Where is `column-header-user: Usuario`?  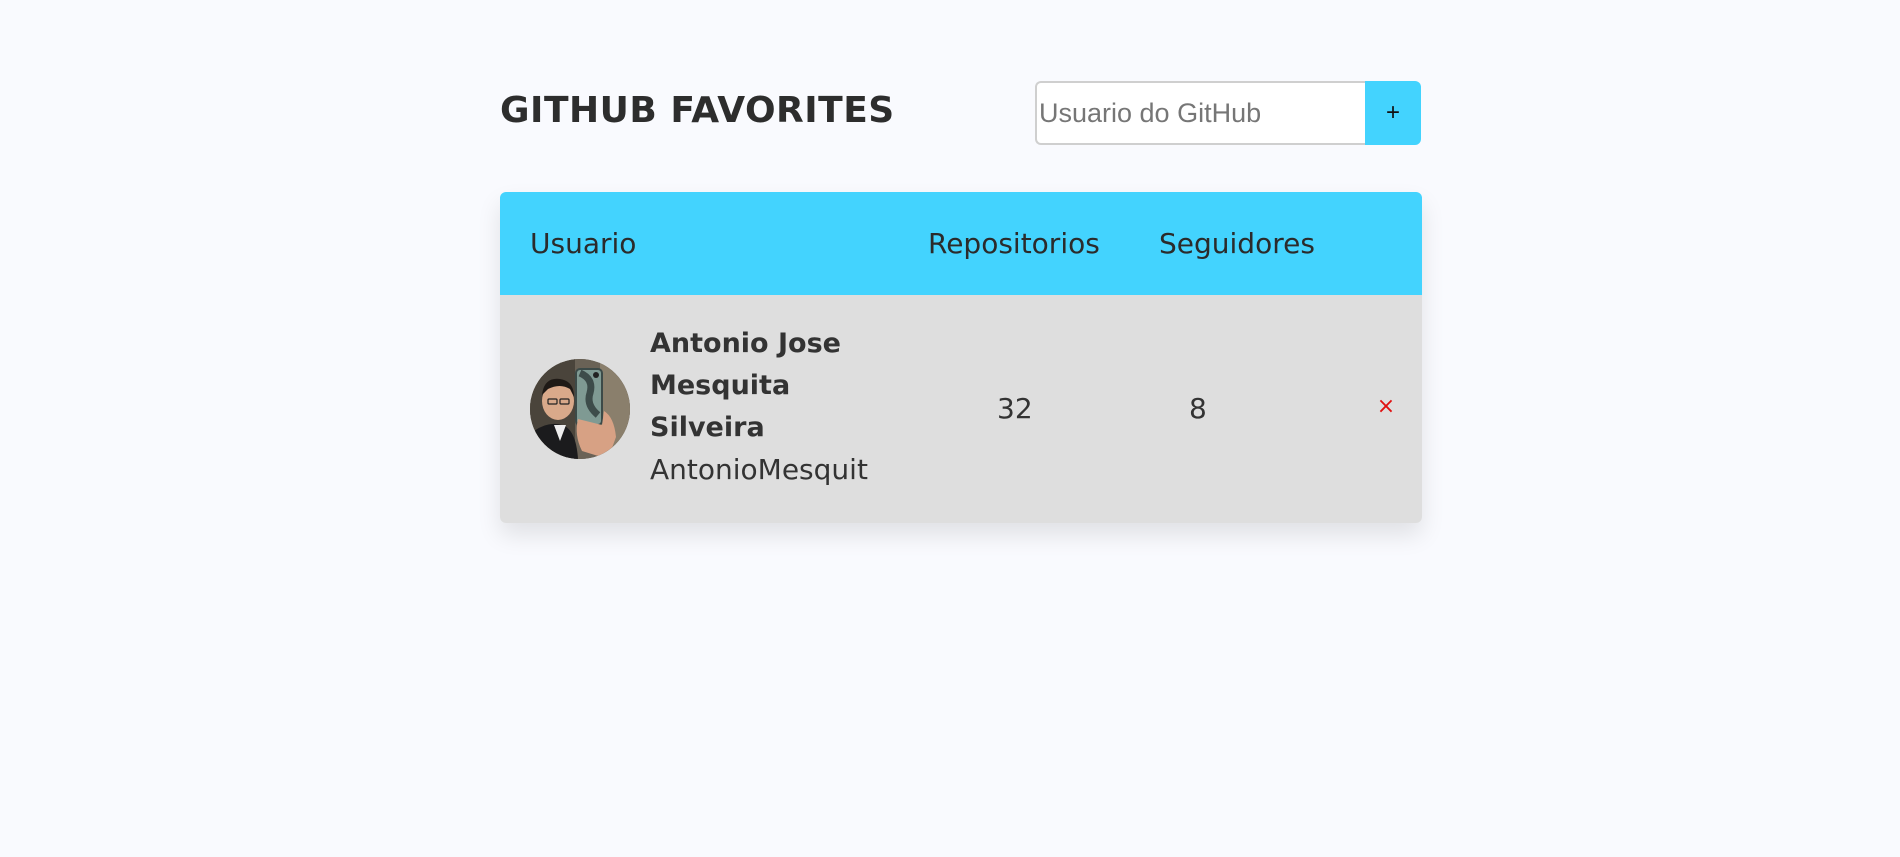 column-header-user: Usuario is located at coordinates (583, 243).